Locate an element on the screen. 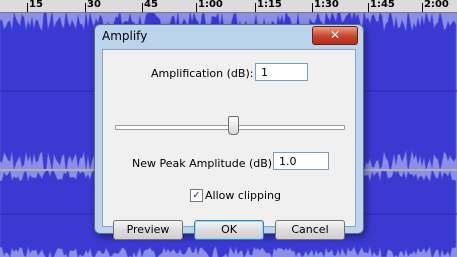 The width and height of the screenshot is (457, 257). timeline-ruler: 15 30 45 1:00 1:15 1:30 1:45 2:00 is located at coordinates (228, 6).